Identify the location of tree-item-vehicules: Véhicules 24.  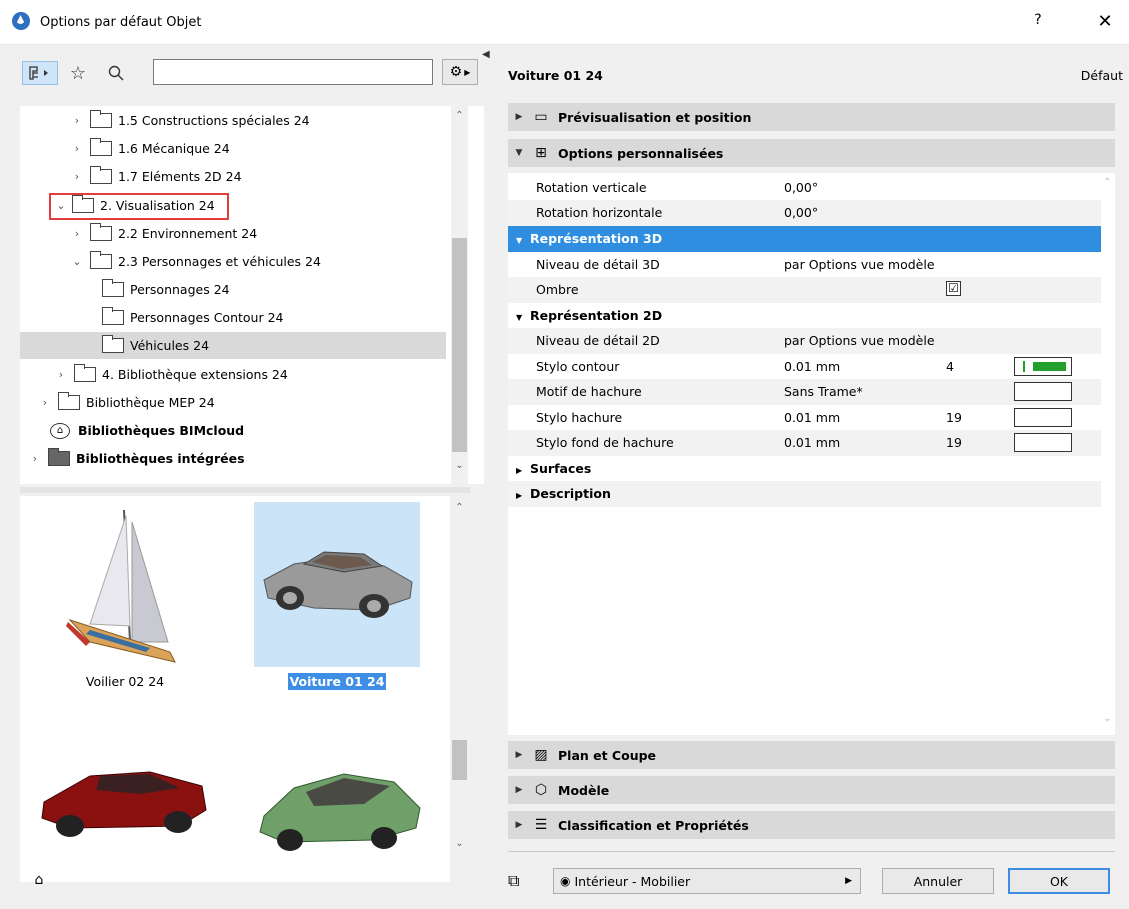
(233, 345).